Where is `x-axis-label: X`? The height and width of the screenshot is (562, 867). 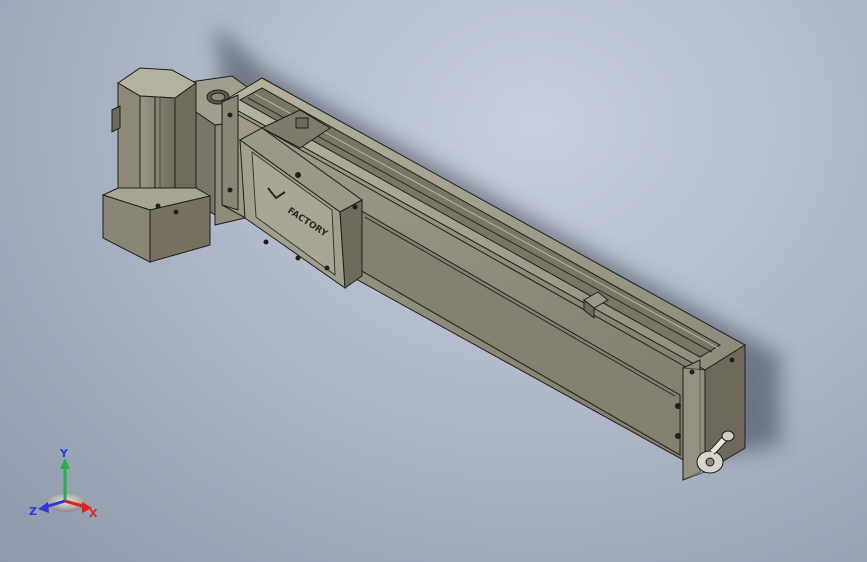 x-axis-label: X is located at coordinates (93, 513).